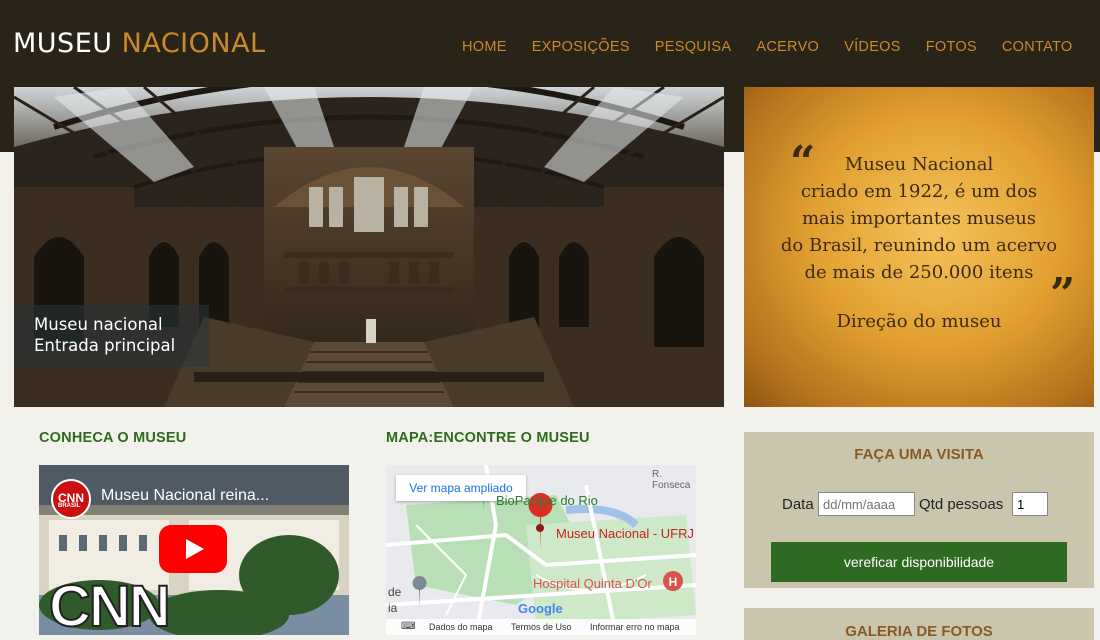  Describe the element at coordinates (671, 480) in the screenshot. I see `map-label-street: R. Fonseca` at that location.